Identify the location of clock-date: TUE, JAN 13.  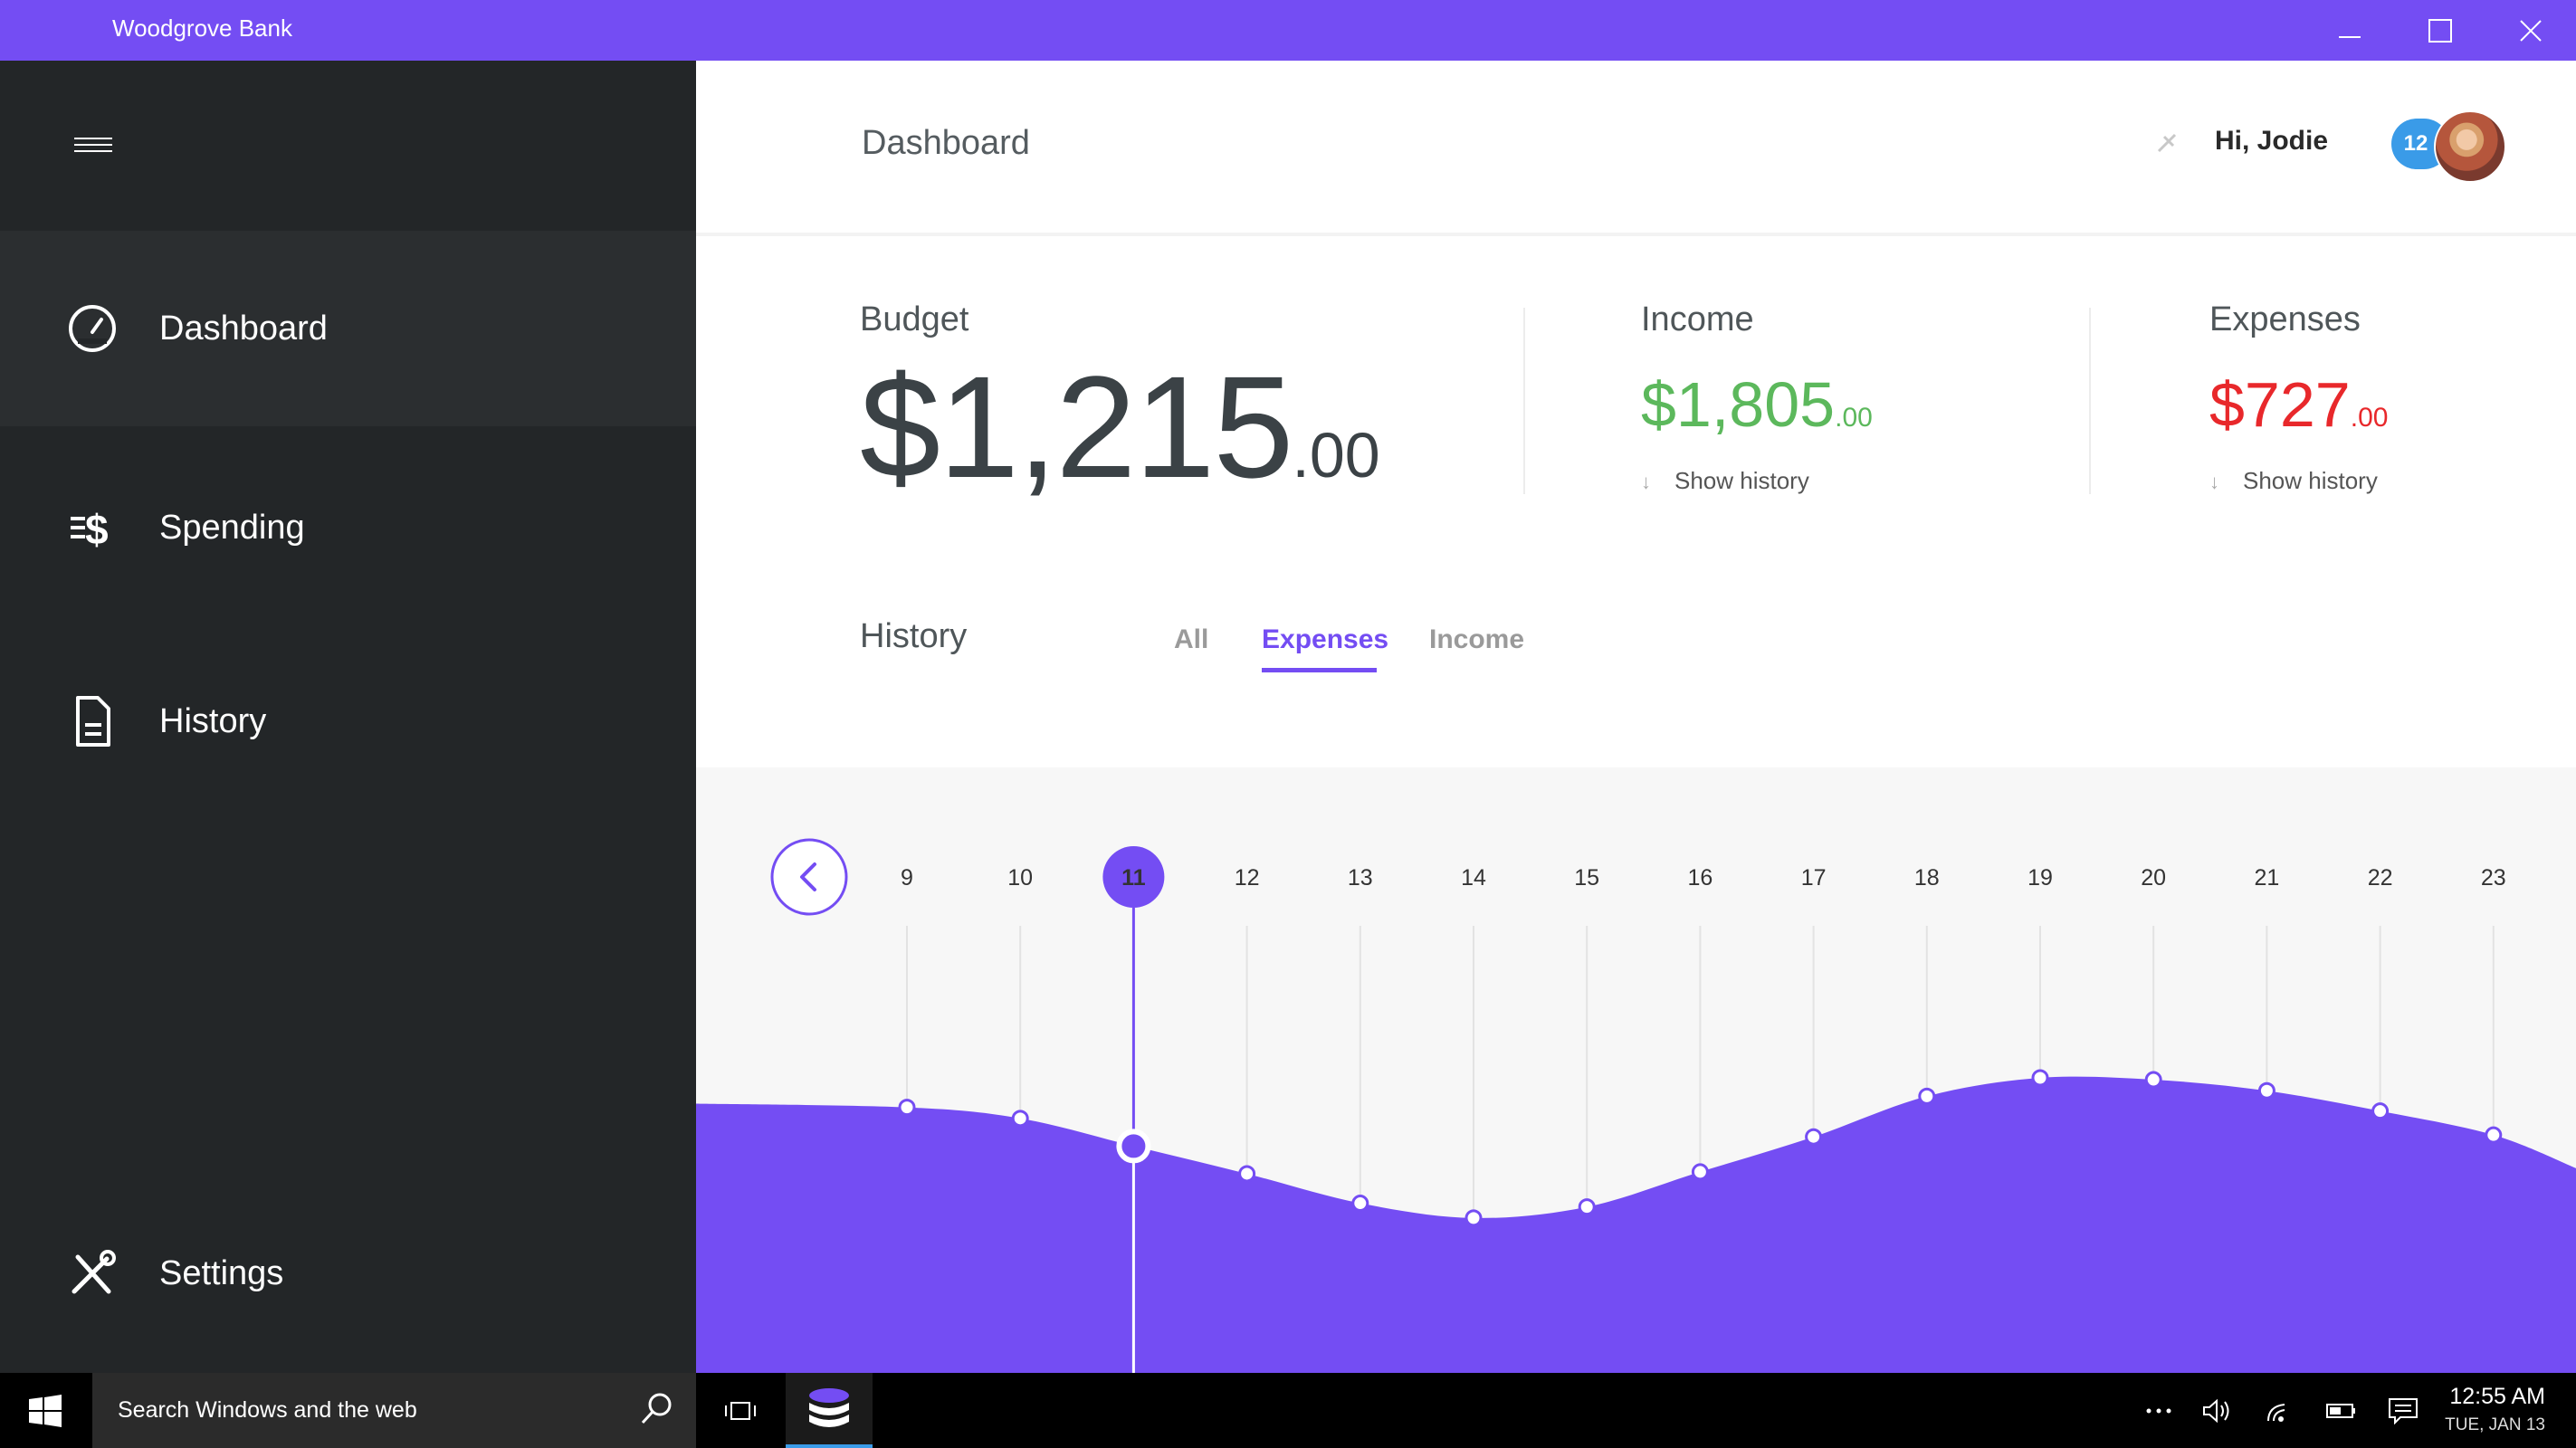
(2495, 1425).